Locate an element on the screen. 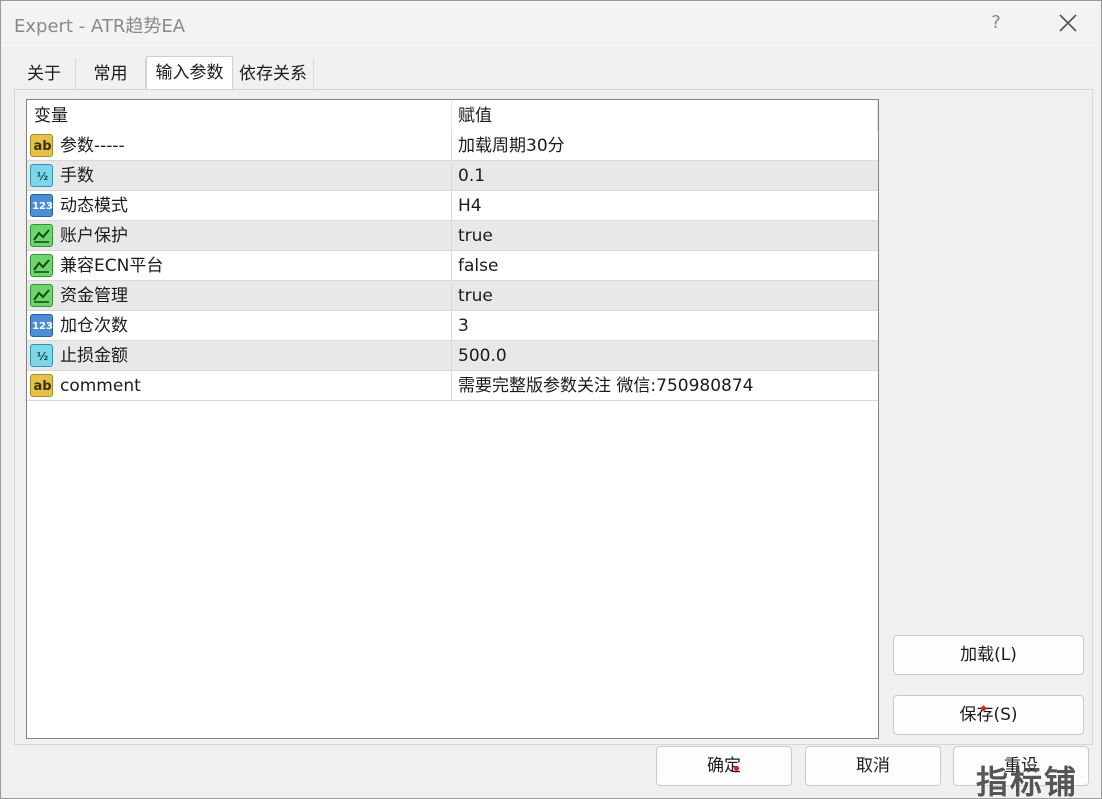  variable-cell: ½ 止损金额 is located at coordinates (239, 355).